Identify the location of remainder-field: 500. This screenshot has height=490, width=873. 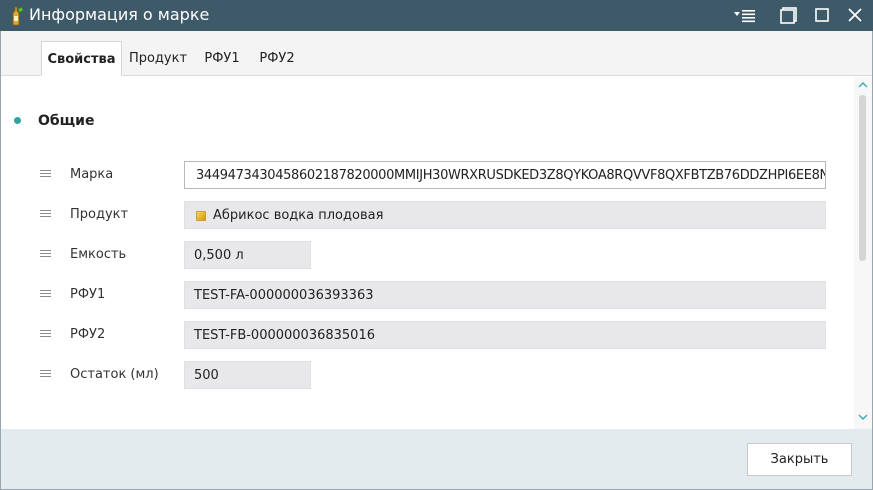
(247, 375).